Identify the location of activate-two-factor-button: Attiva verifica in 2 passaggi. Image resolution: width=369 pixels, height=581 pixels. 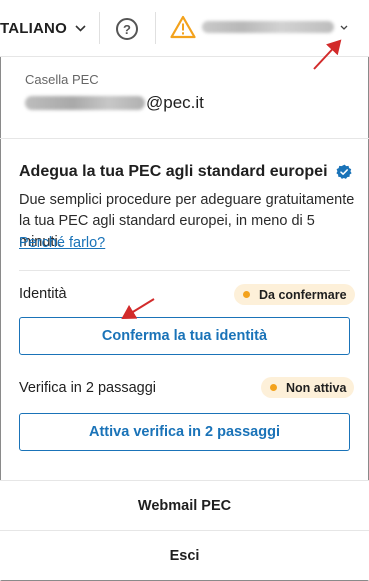
(184, 432).